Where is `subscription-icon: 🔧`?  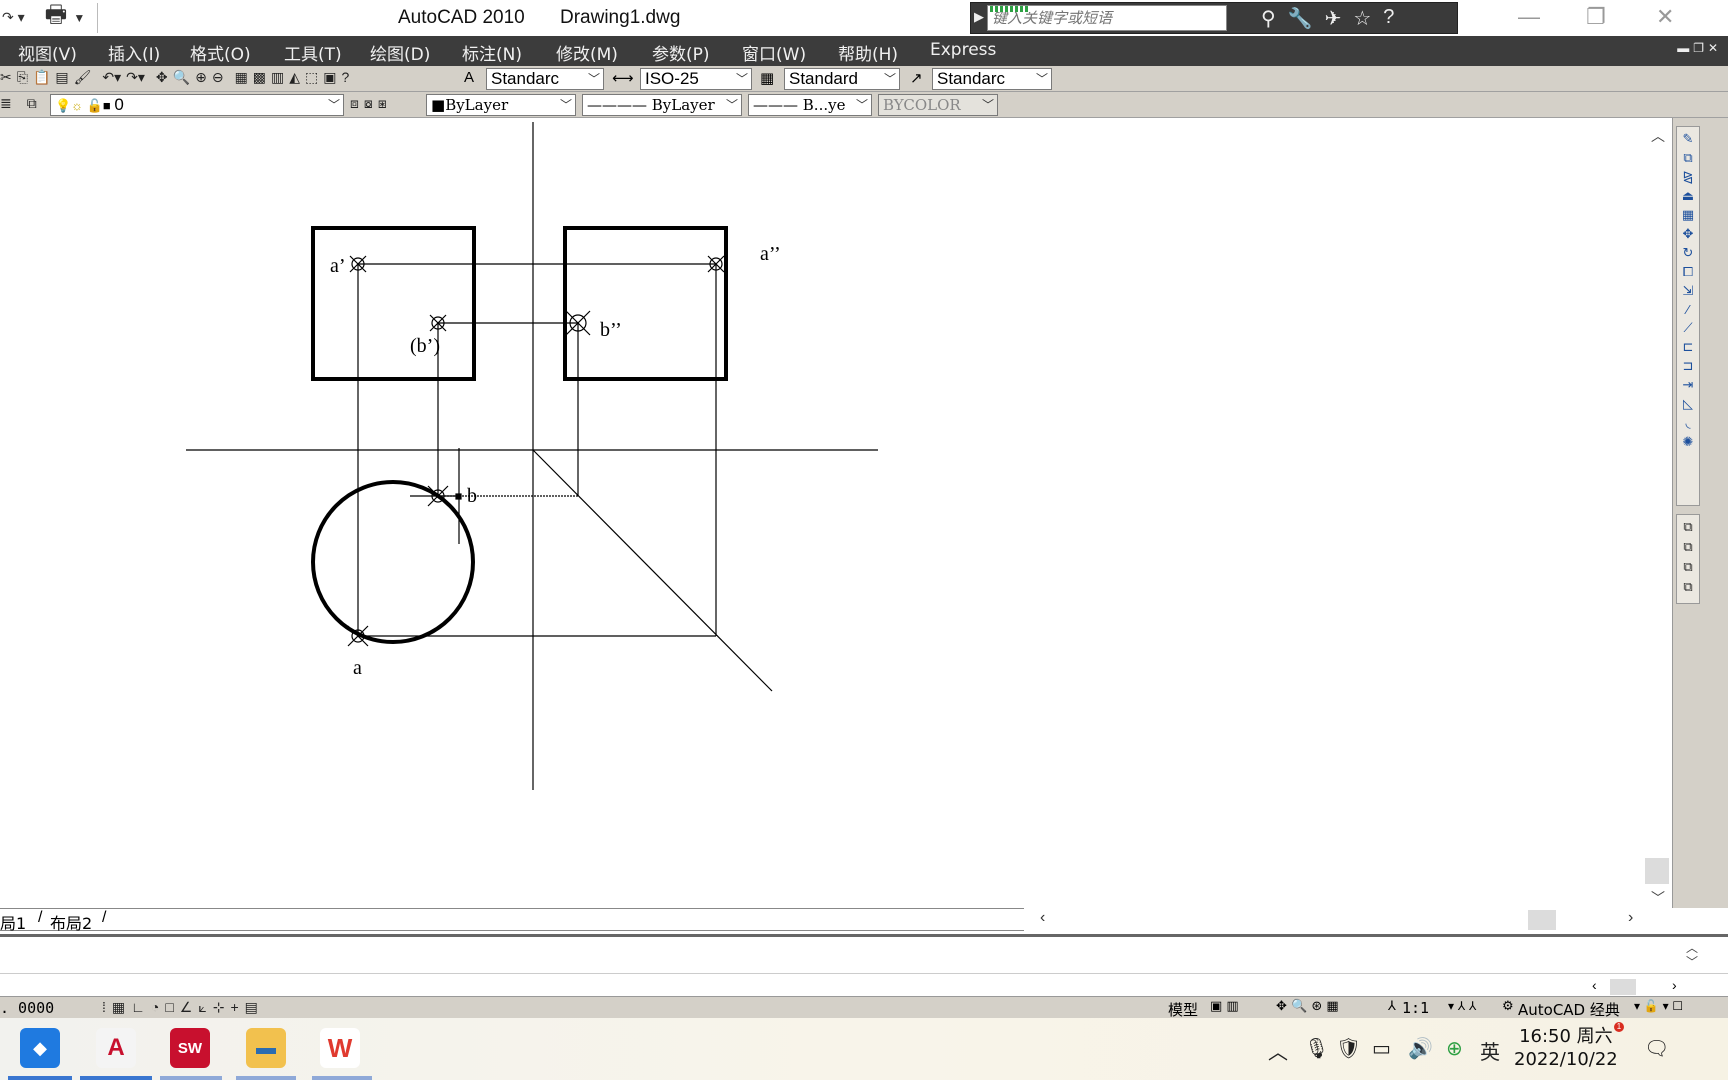 subscription-icon: 🔧 is located at coordinates (1300, 18).